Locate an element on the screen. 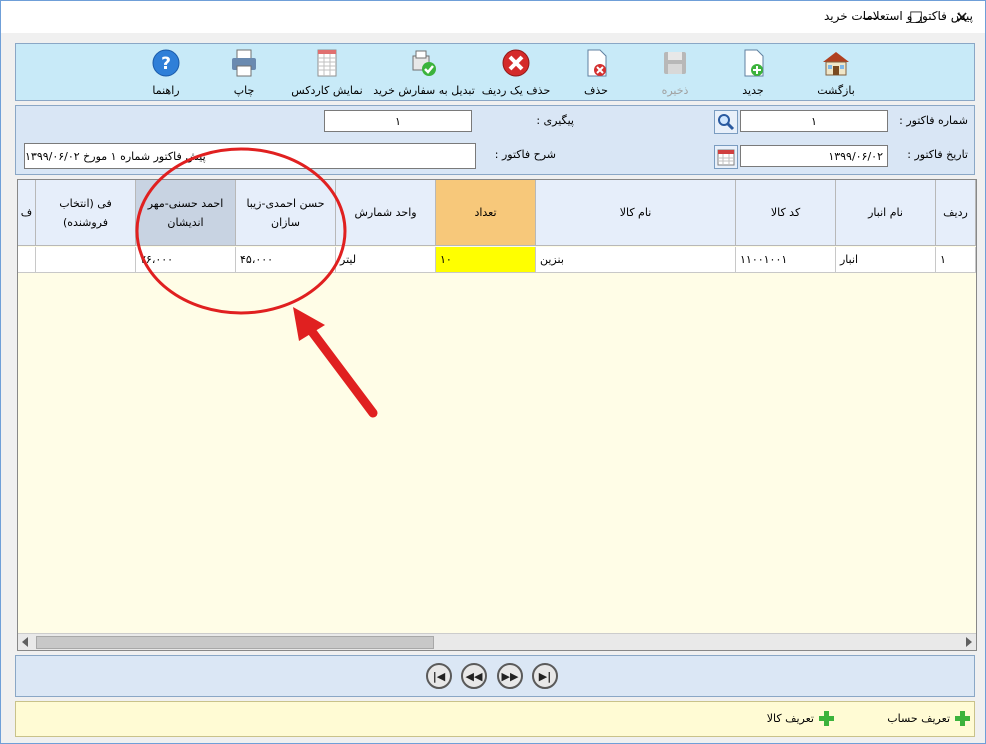 The image size is (986, 744). nav-first-button: |◀ is located at coordinates (439, 676).